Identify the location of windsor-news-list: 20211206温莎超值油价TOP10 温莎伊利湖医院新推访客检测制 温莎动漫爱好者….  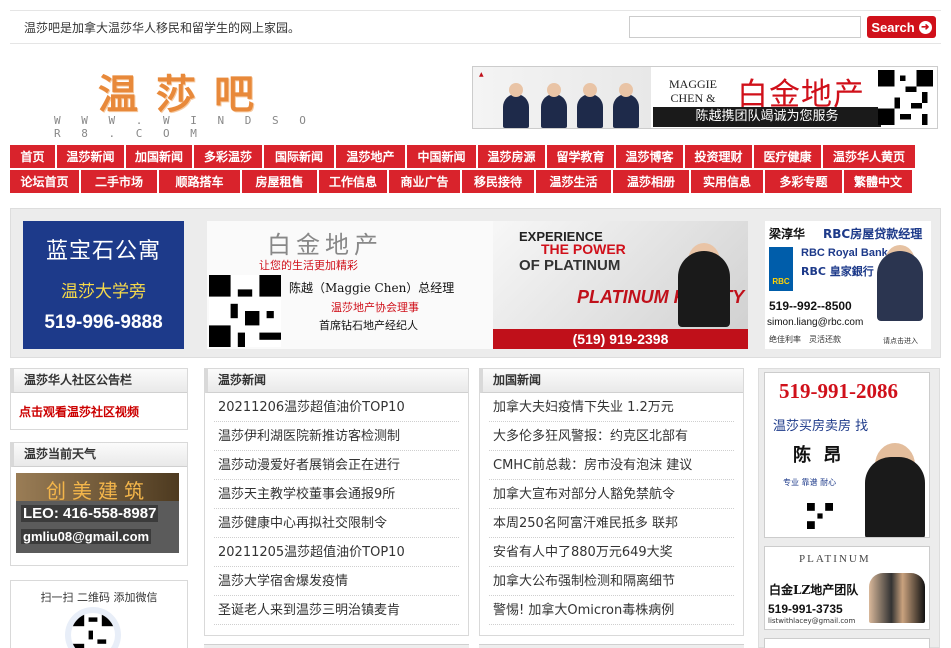
(336, 509).